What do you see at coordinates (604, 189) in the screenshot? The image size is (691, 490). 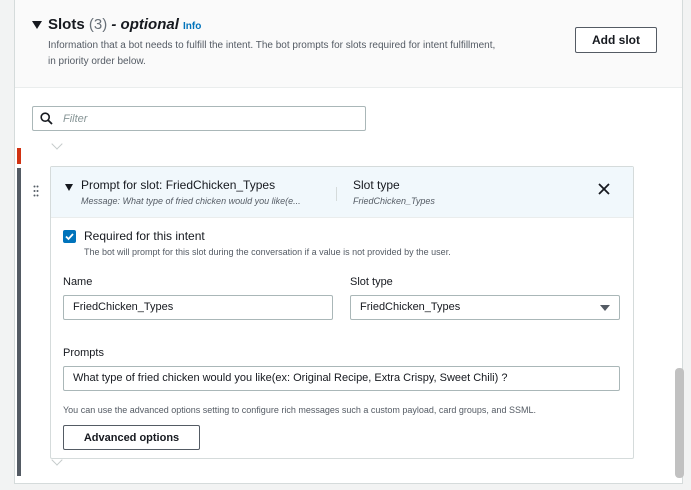 I see `close-icon` at bounding box center [604, 189].